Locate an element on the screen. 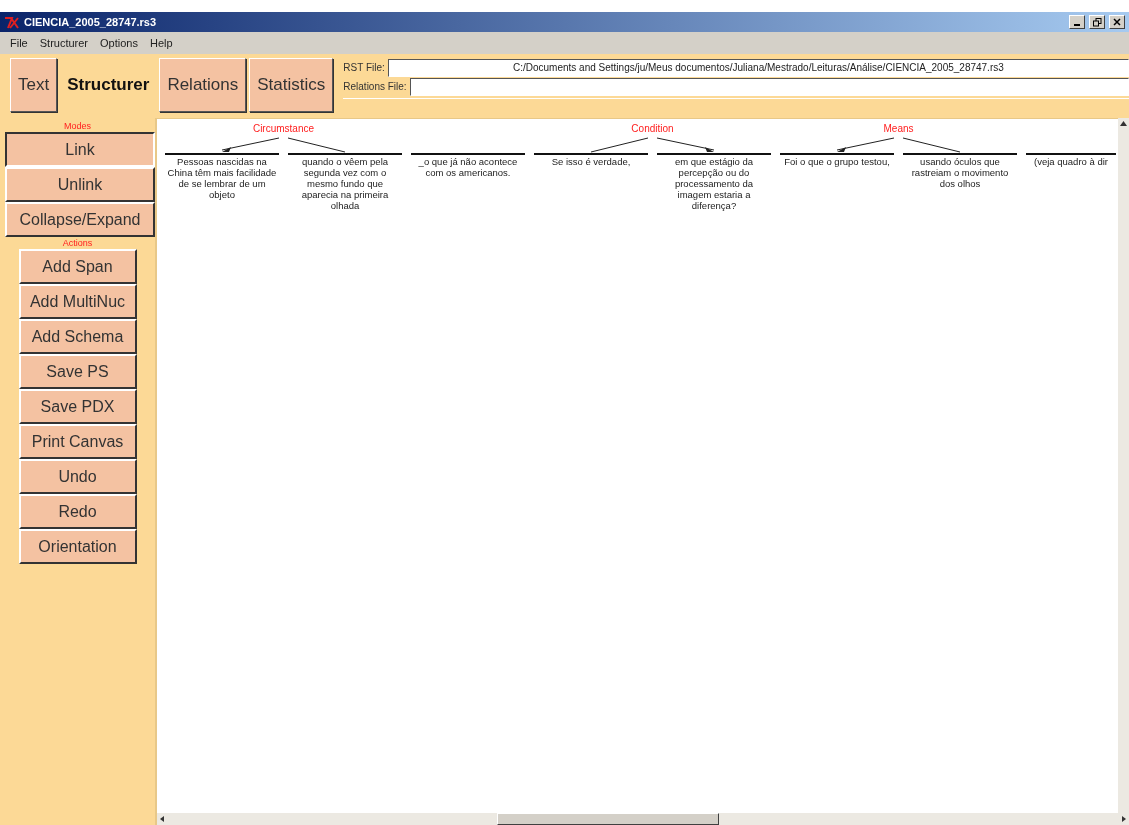 This screenshot has width=1129, height=825. field-label: Relations File: is located at coordinates (375, 86).